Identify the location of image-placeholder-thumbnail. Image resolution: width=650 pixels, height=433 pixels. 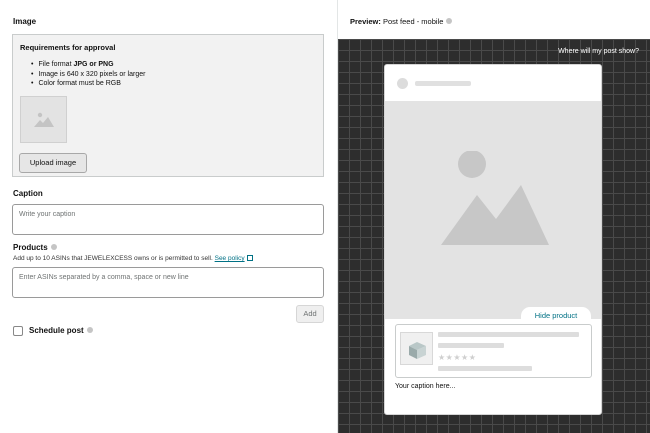
(43, 119).